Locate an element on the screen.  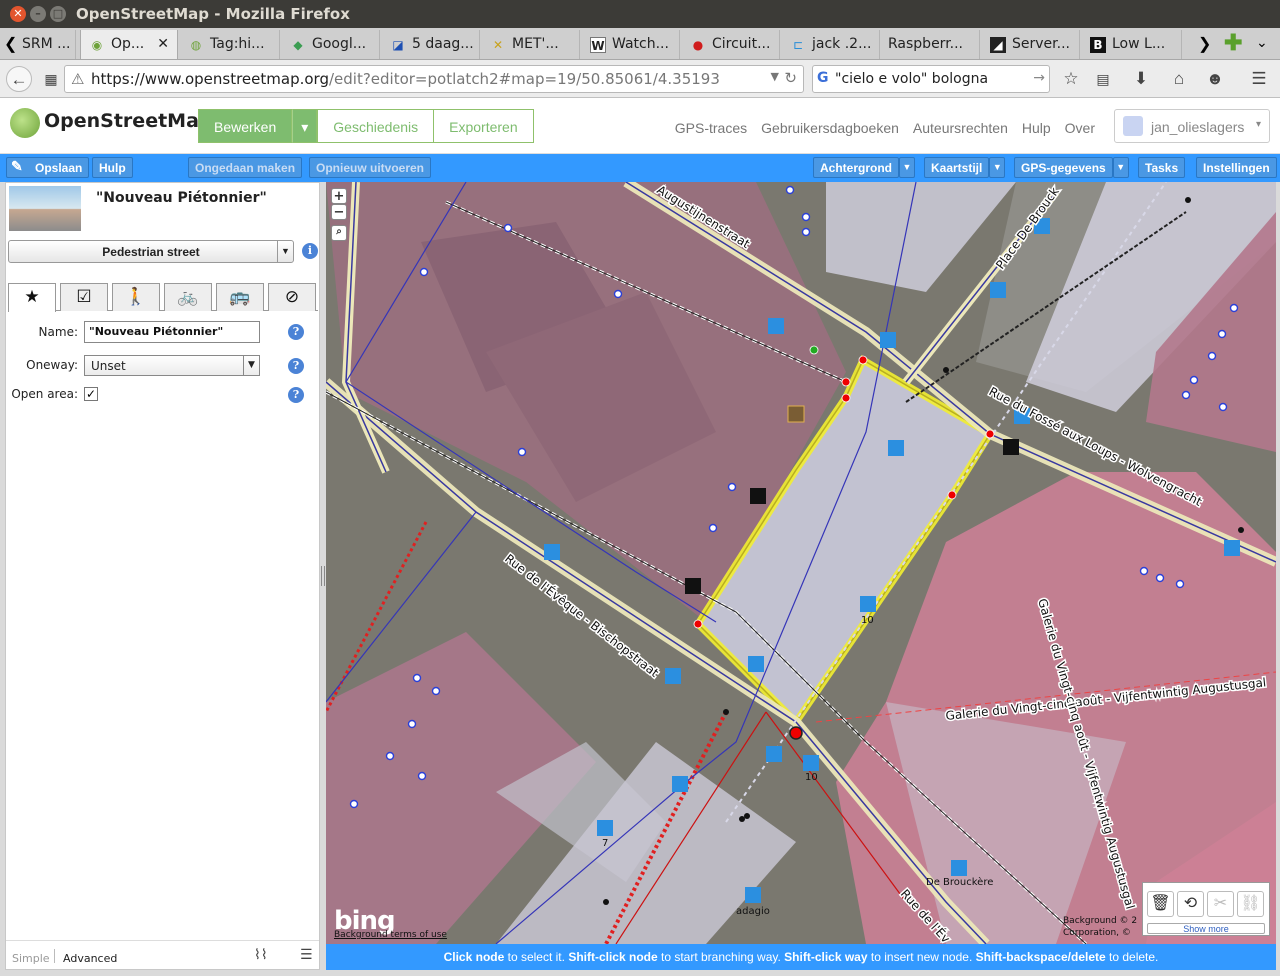
save-button: ✎ Opslaan is located at coordinates (48, 167).